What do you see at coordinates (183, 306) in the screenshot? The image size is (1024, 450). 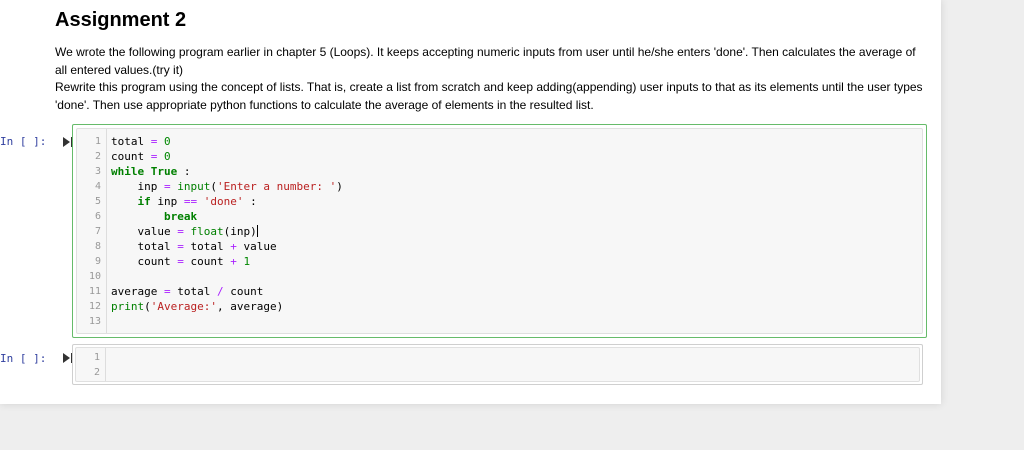 I see `code-token: 'Average:'` at bounding box center [183, 306].